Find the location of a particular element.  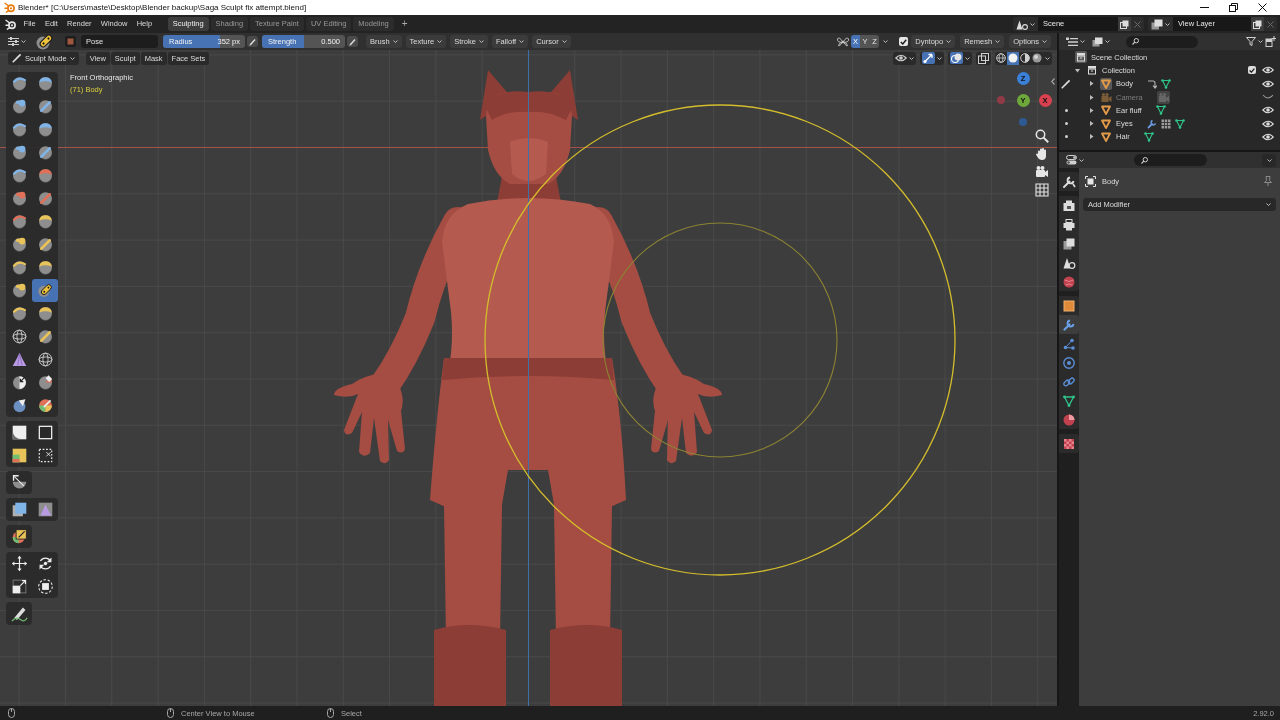

visibility-dropdown is located at coordinates (904, 58).